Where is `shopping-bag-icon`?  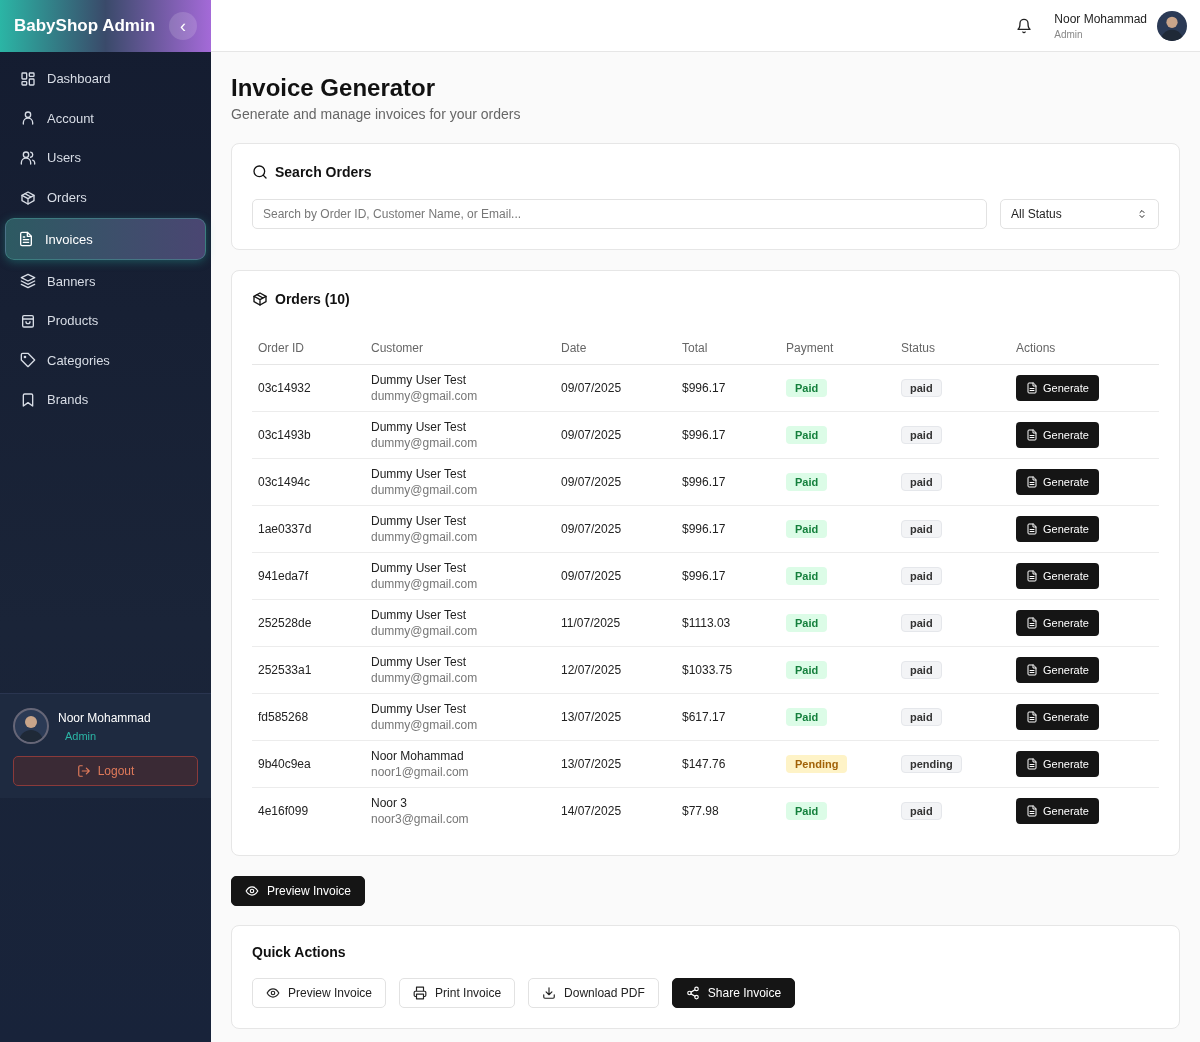
shopping-bag-icon is located at coordinates (28, 320).